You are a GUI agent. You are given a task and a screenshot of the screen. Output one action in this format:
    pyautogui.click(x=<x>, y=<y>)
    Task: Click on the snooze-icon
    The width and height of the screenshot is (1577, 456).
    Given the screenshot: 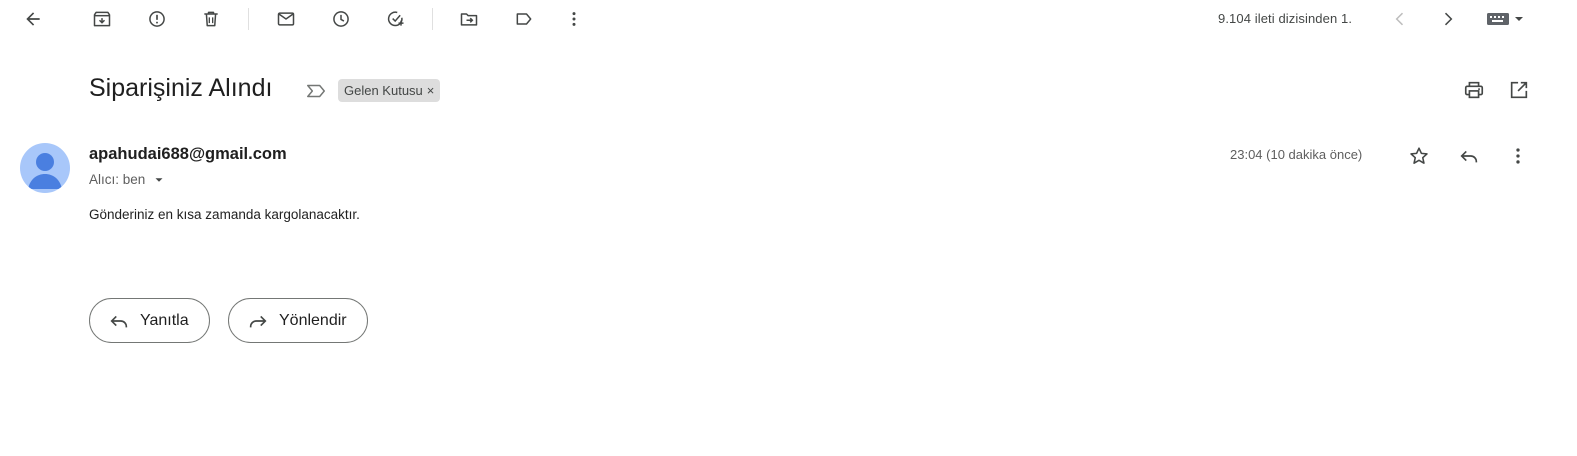 What is the action you would take?
    pyautogui.click(x=341, y=19)
    